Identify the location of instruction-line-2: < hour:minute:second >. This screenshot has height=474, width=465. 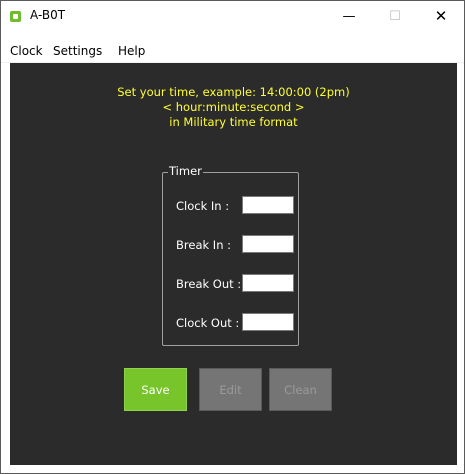
(233, 107).